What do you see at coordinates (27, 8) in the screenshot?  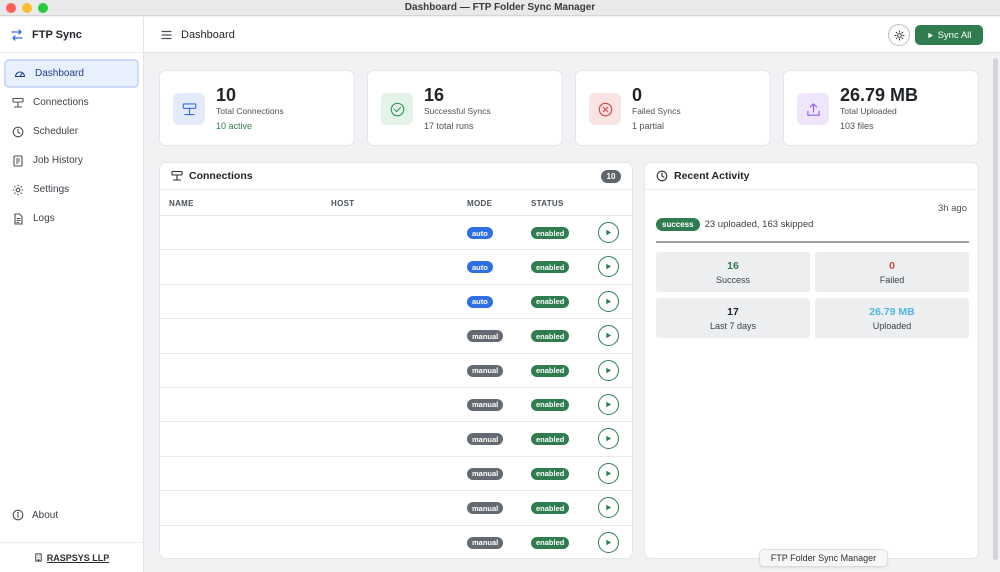 I see `minimize-window-button` at bounding box center [27, 8].